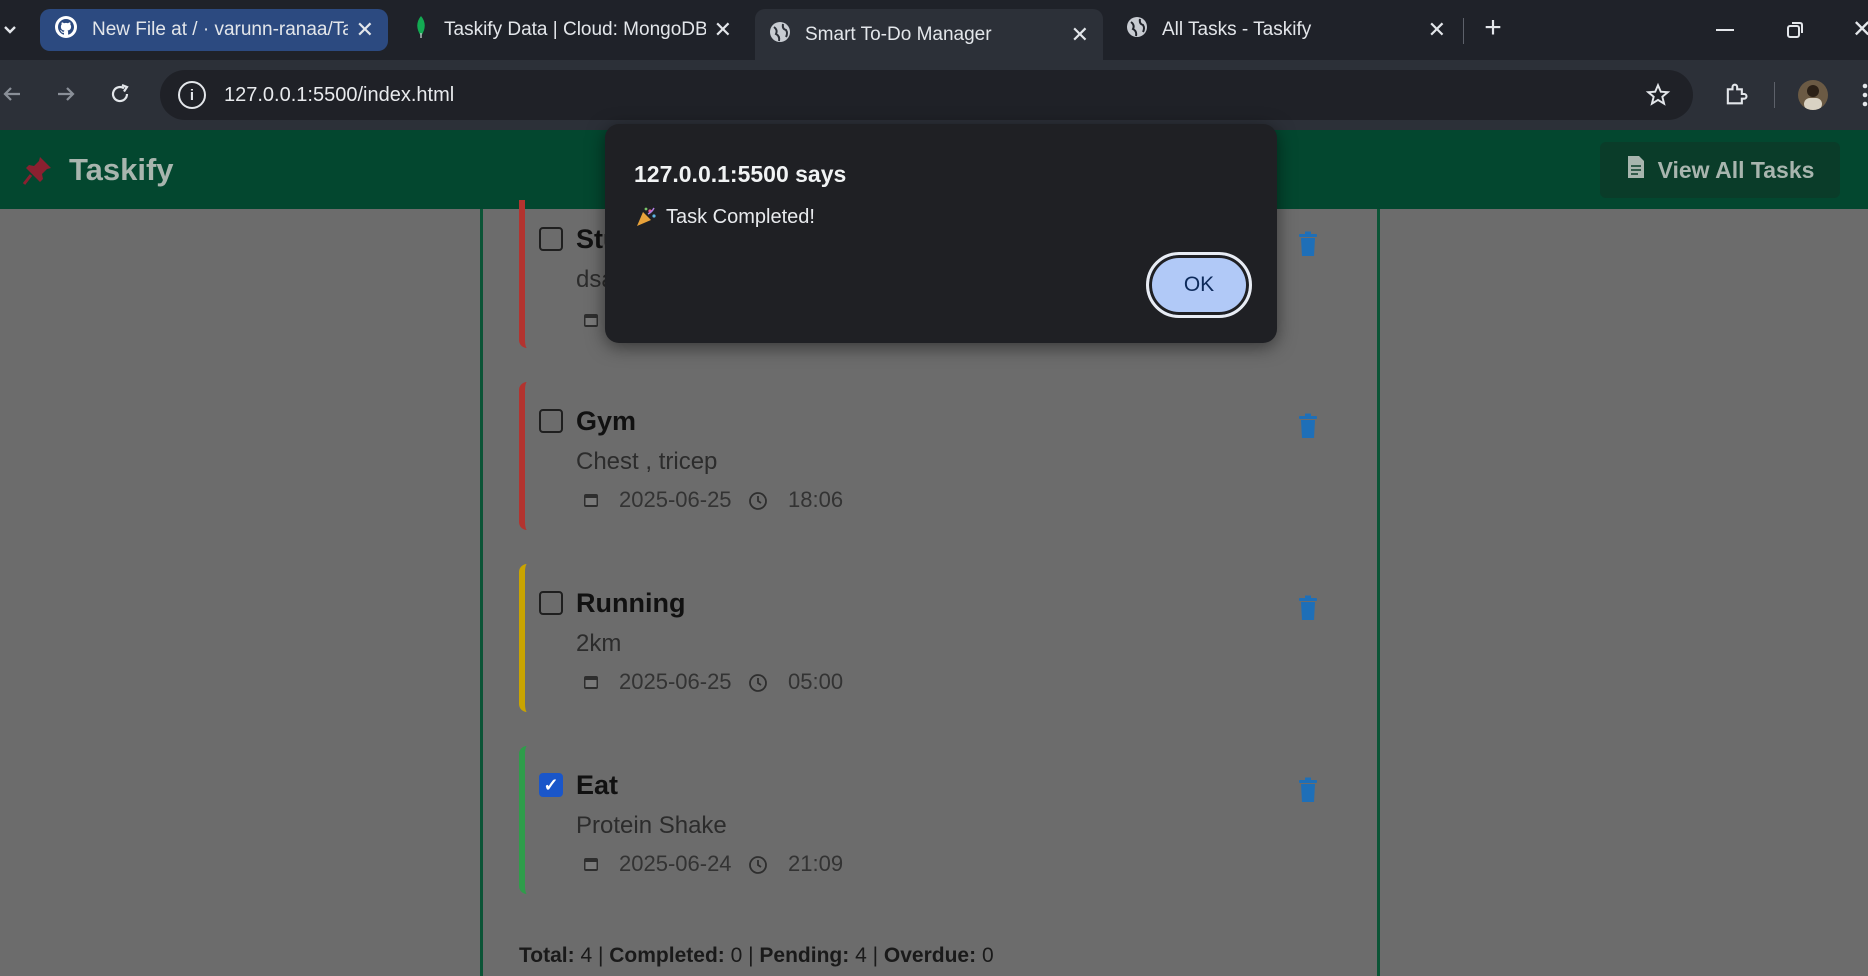 The height and width of the screenshot is (976, 1868). I want to click on bookmark-star-icon, so click(1658, 95).